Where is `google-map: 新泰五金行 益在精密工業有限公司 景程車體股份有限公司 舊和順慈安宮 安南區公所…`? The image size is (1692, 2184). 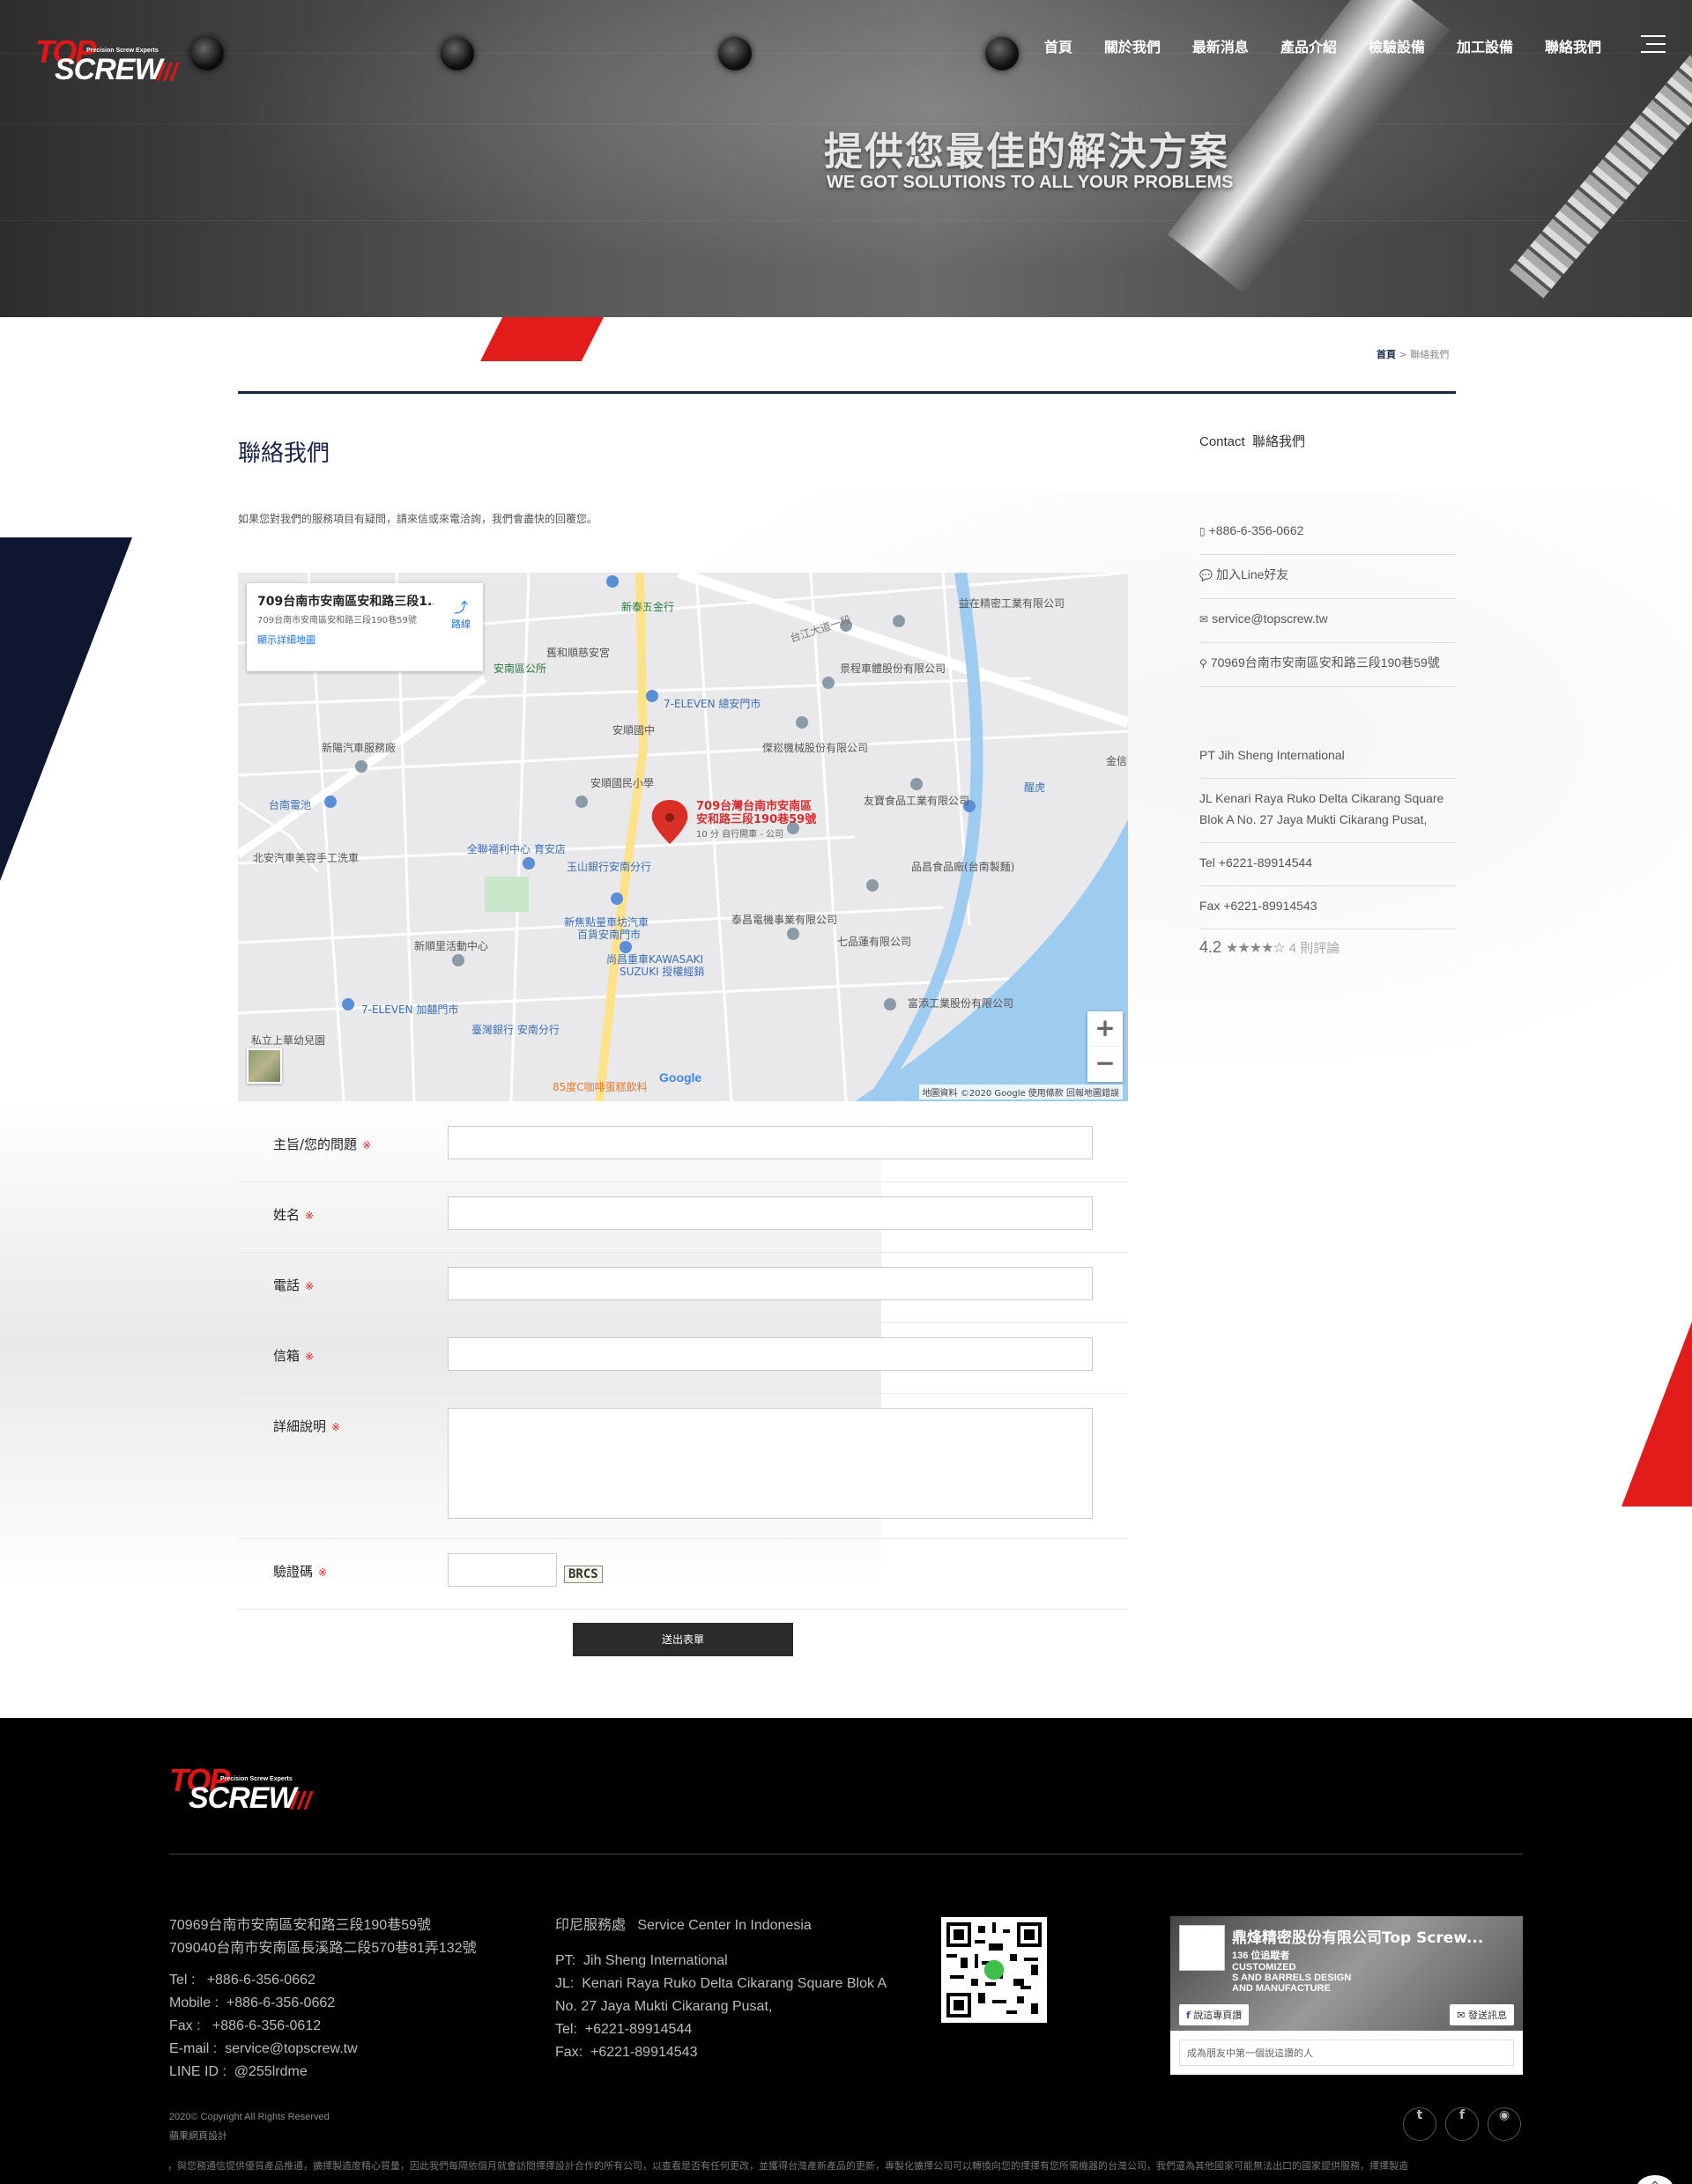
google-map: 新泰五金行 益在精密工業有限公司 景程車體股份有限公司 舊和順慈安宮 安南區公所… is located at coordinates (683, 837).